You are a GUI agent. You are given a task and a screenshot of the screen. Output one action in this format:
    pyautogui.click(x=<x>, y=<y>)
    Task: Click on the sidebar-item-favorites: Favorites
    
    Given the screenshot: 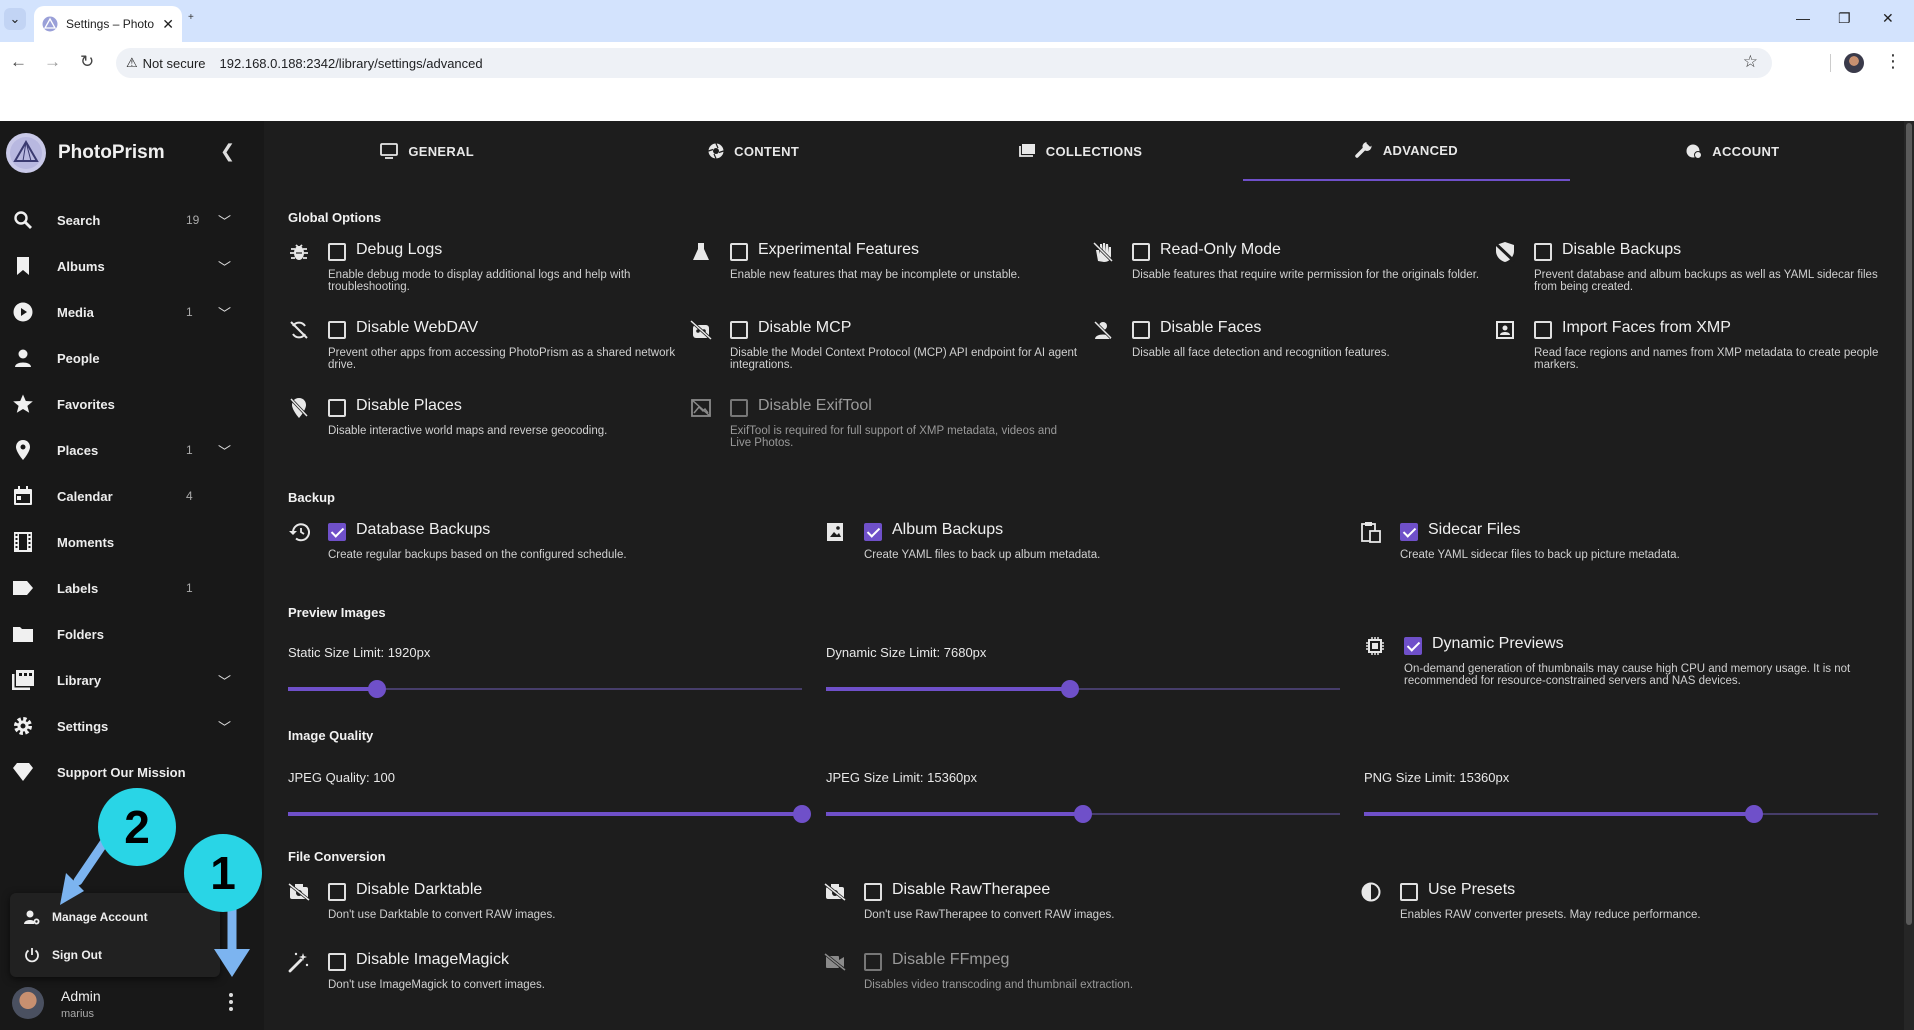 What is the action you would take?
    pyautogui.click(x=132, y=404)
    